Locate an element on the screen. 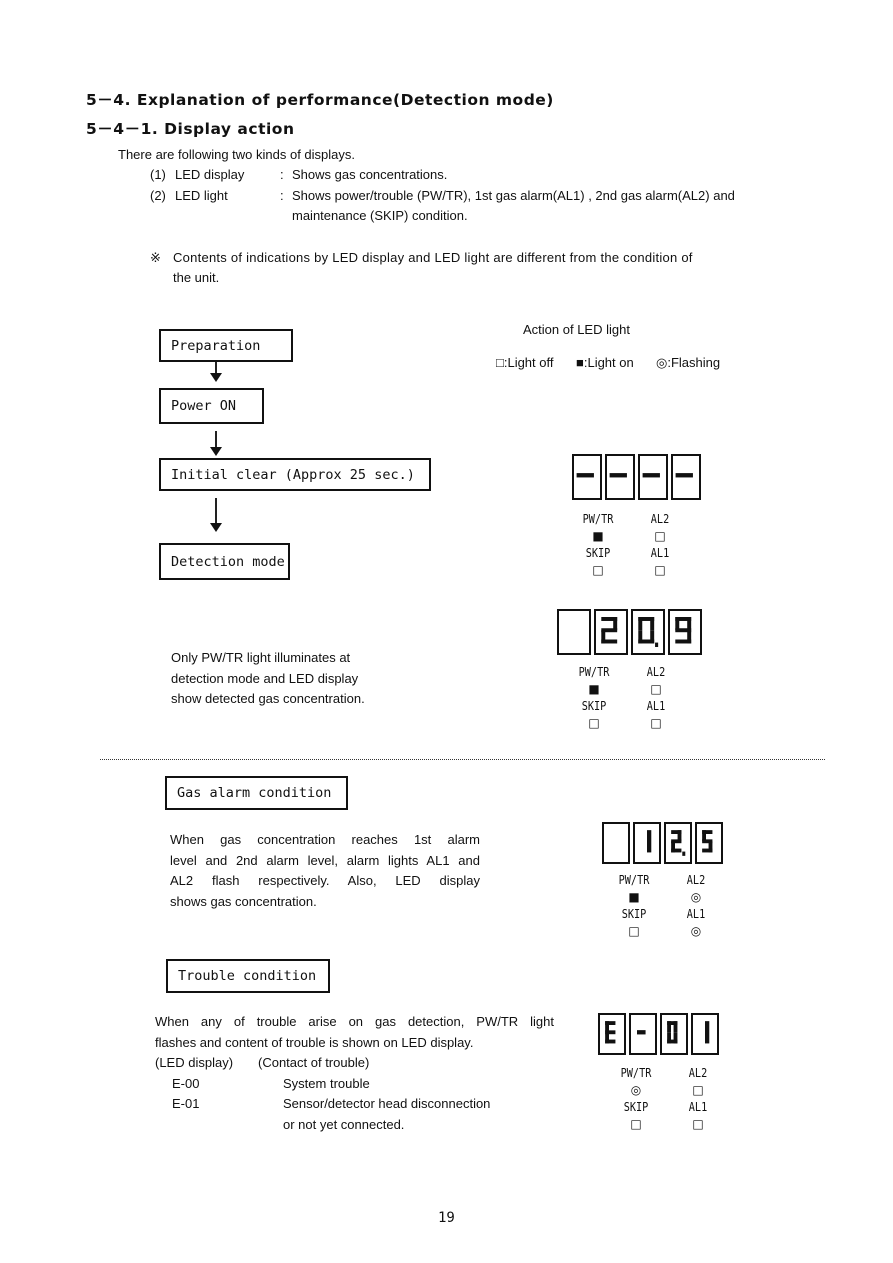  lamp-al1-flash-icon: ◎ is located at coordinates (696, 931).